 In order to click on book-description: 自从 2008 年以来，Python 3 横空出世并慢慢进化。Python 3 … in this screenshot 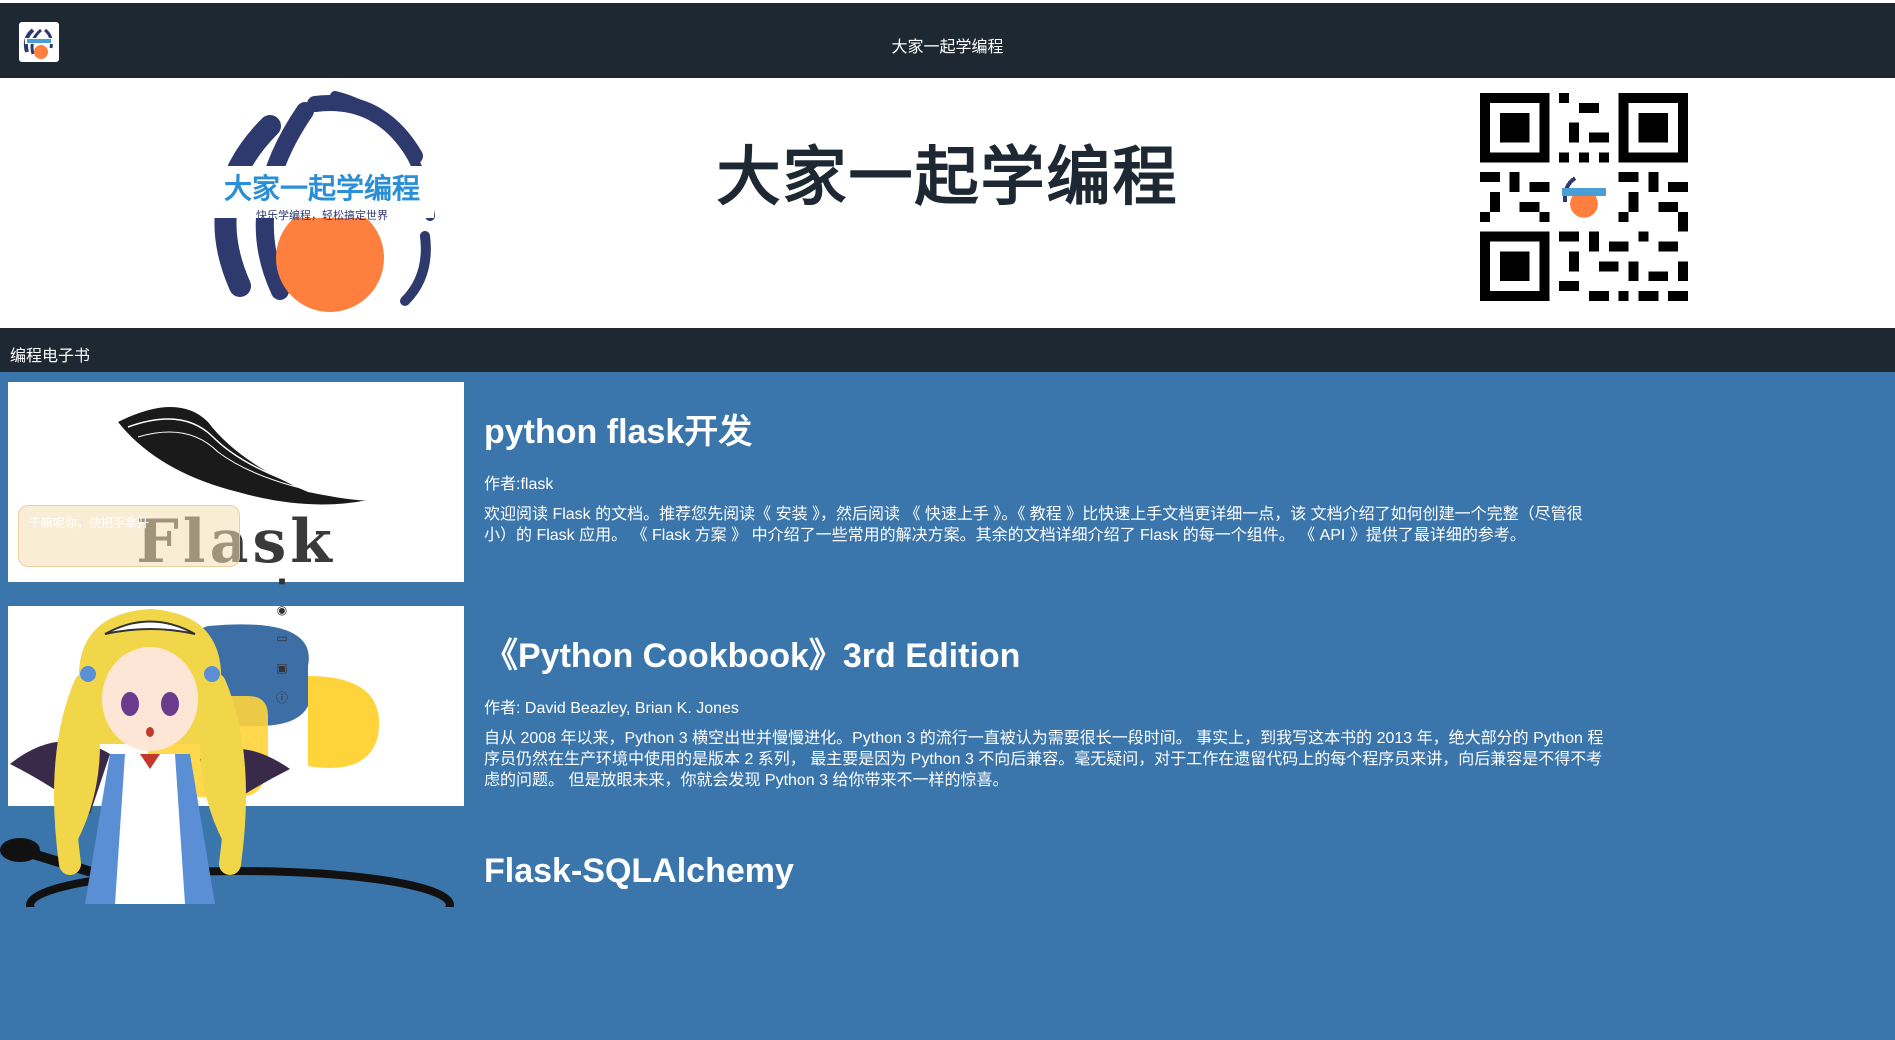, I will do `click(1044, 759)`.